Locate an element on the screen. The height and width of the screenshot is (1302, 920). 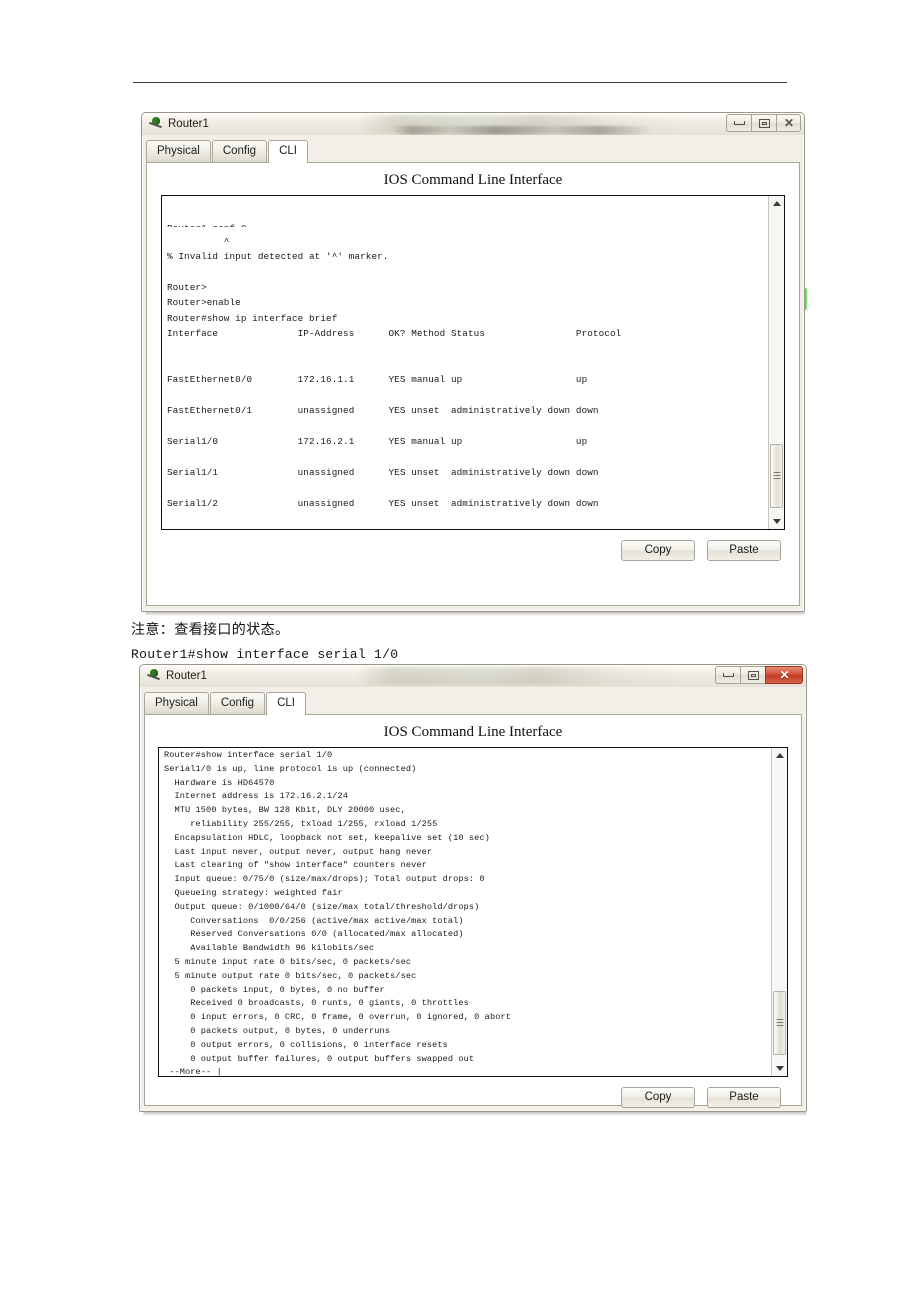
window2-controls: ✕ is located at coordinates (759, 675).